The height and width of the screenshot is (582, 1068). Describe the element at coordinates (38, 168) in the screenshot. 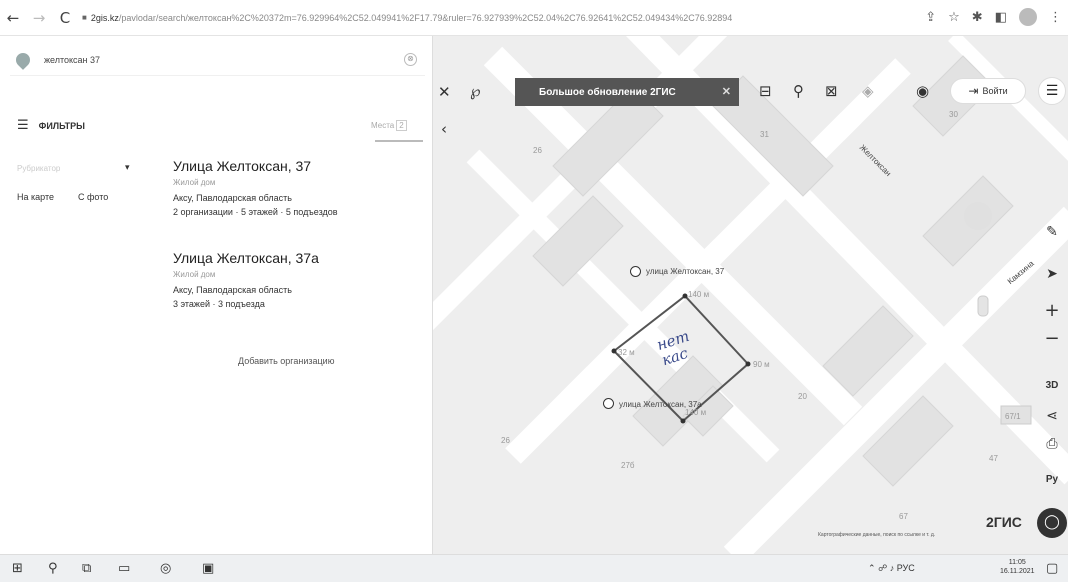

I see `category-select: Рубрикатор` at that location.